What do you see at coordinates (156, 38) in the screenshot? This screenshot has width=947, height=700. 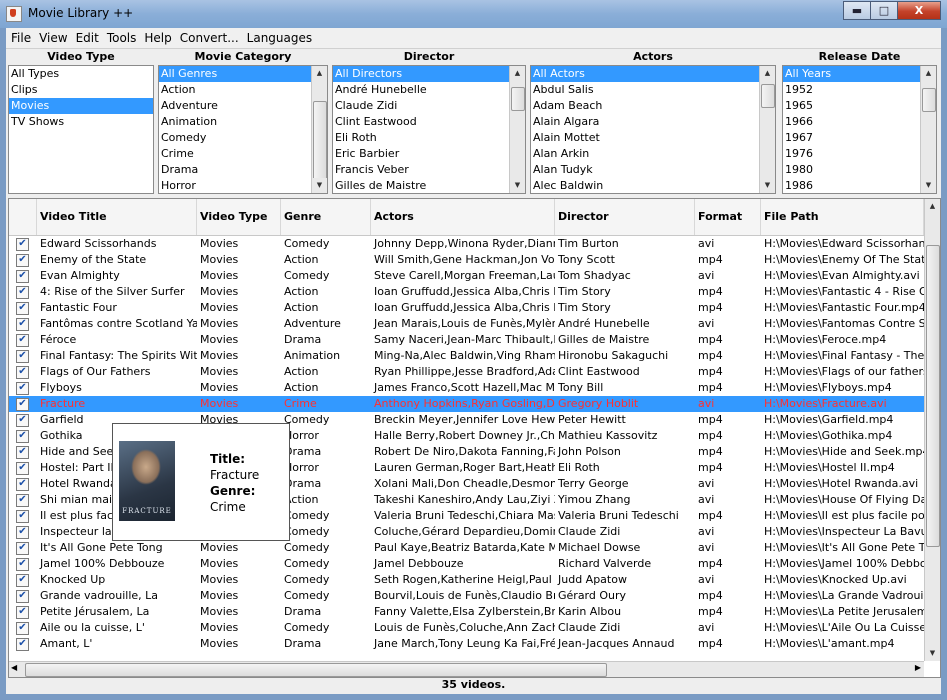 I see `menu-help: Help` at bounding box center [156, 38].